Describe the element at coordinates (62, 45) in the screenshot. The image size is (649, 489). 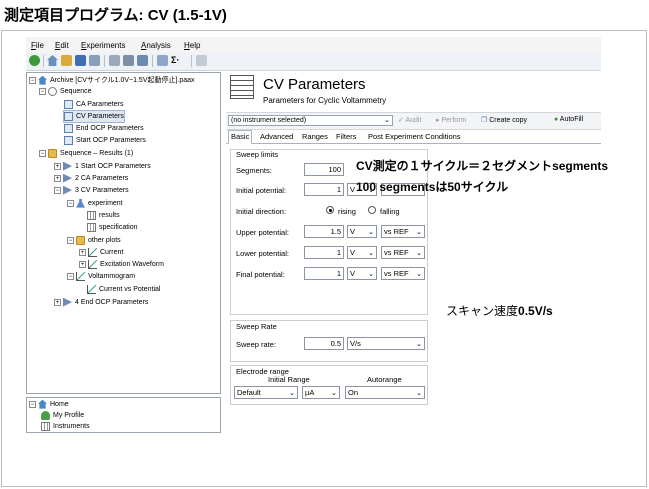
I see `menu-edit: Edit` at that location.